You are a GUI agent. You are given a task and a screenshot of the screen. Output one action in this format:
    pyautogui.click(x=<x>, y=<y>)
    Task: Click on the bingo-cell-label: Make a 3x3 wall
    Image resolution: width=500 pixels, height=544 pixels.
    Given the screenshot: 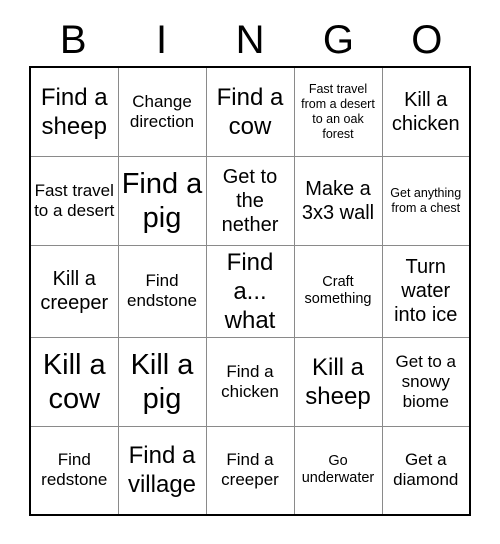 What is the action you would take?
    pyautogui.click(x=338, y=200)
    